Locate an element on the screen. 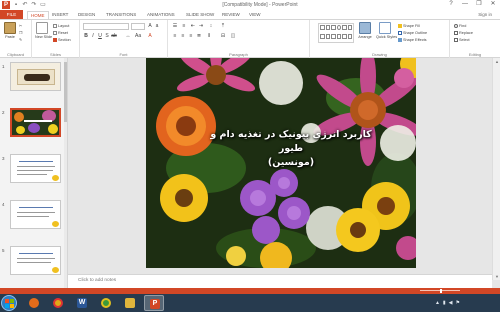 This screenshot has width=500, height=312. scroll-up-icon: ▲ is located at coordinates (496, 61).